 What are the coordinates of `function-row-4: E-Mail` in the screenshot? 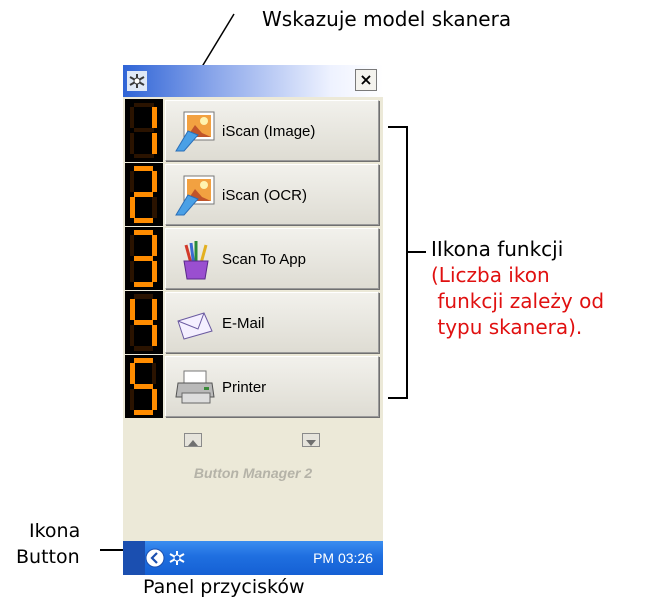 It's located at (253, 322).